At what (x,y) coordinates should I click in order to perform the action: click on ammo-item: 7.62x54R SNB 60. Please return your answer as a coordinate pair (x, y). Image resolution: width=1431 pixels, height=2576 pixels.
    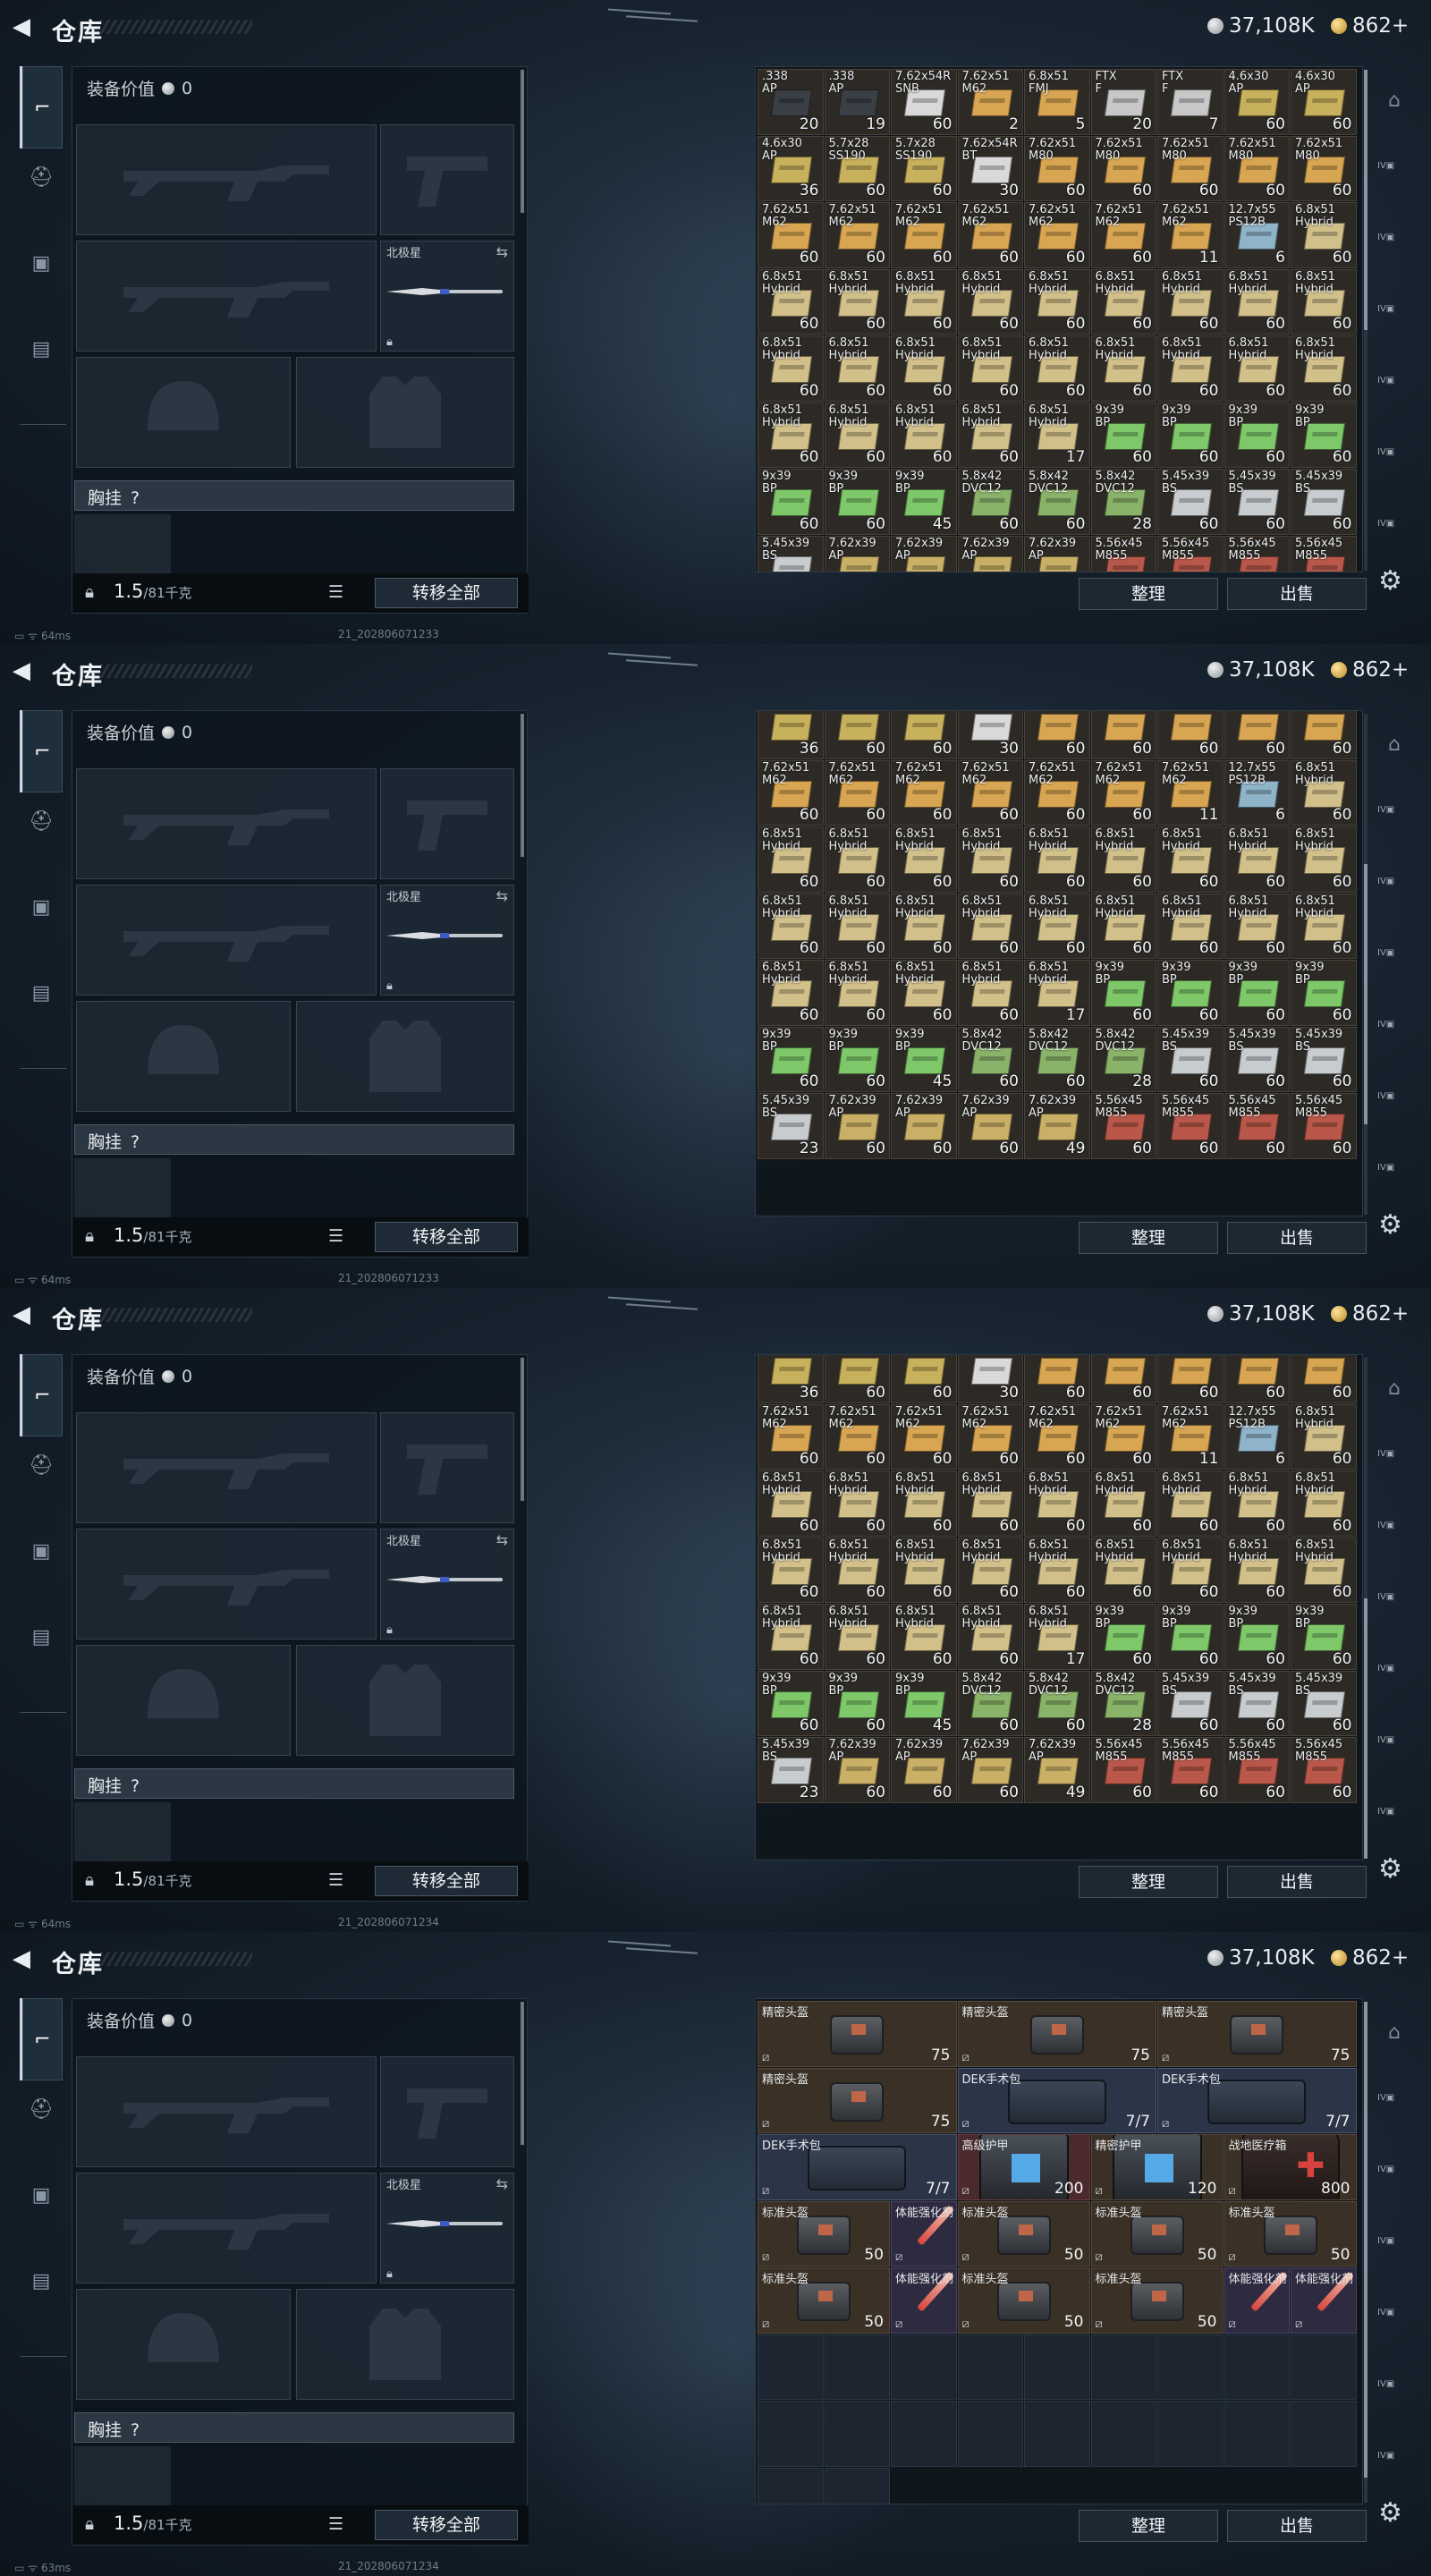
    Looking at the image, I should click on (924, 102).